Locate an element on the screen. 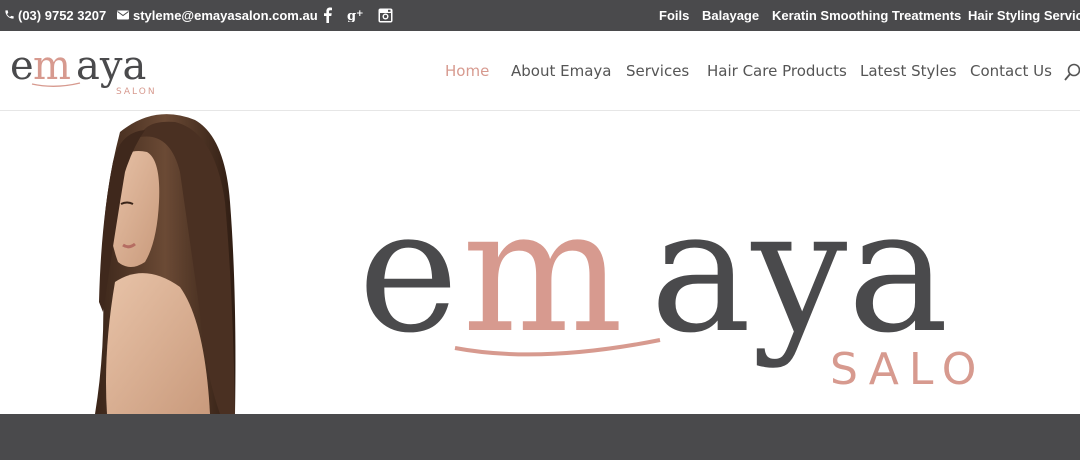 The width and height of the screenshot is (1080, 460). search-icon is located at coordinates (1072, 72).